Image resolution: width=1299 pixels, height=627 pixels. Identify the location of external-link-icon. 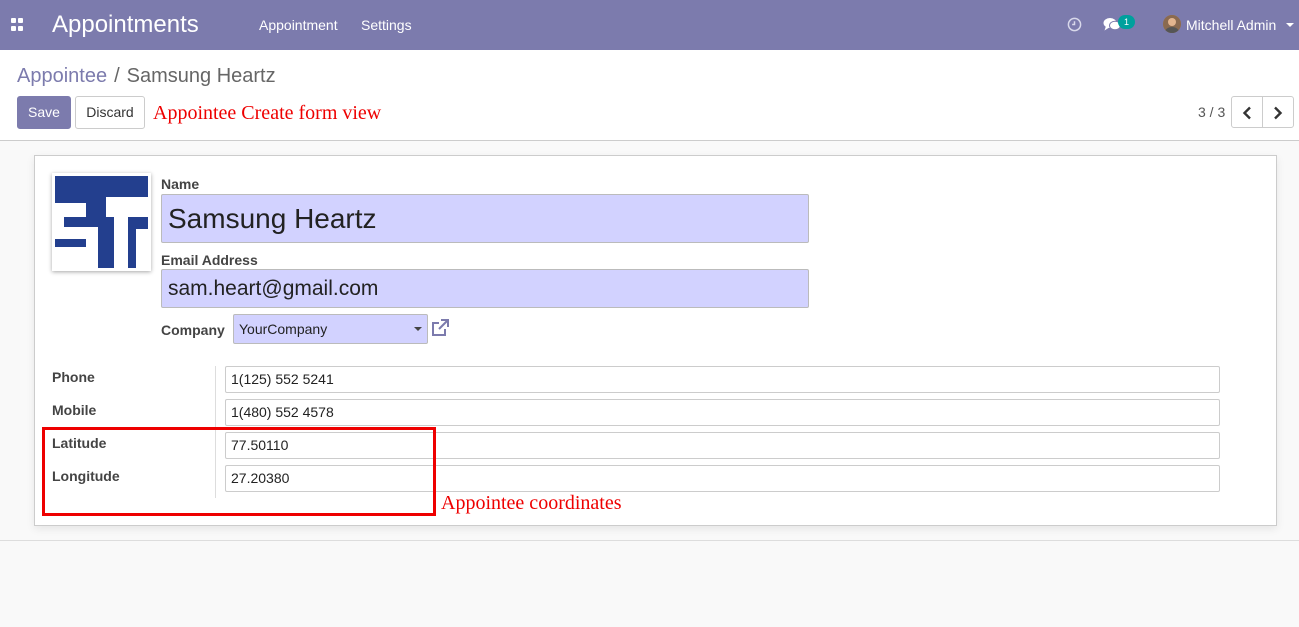
(440, 328).